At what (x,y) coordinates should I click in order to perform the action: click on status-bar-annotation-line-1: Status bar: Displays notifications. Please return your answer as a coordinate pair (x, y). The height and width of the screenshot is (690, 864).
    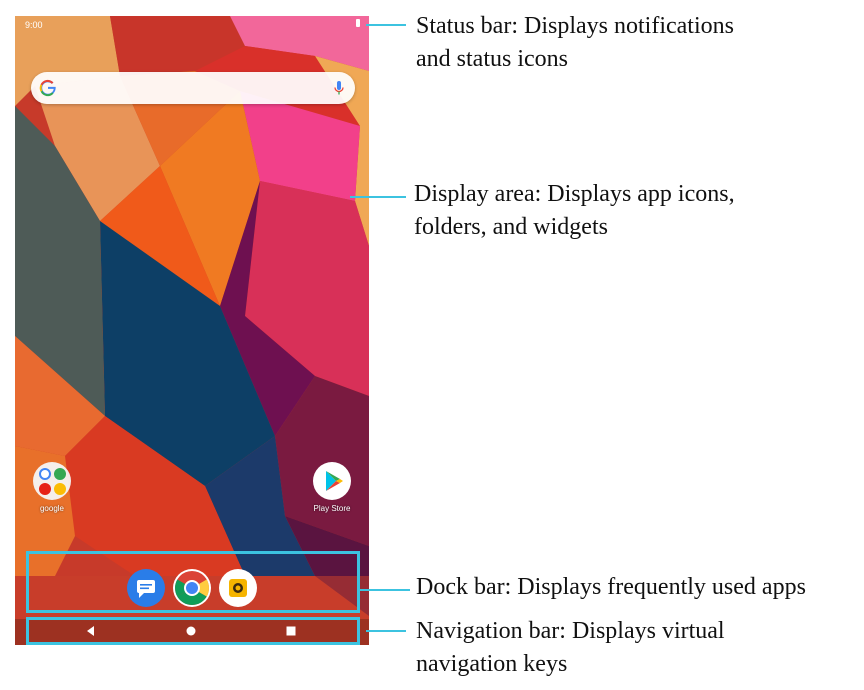
    Looking at the image, I should click on (575, 26).